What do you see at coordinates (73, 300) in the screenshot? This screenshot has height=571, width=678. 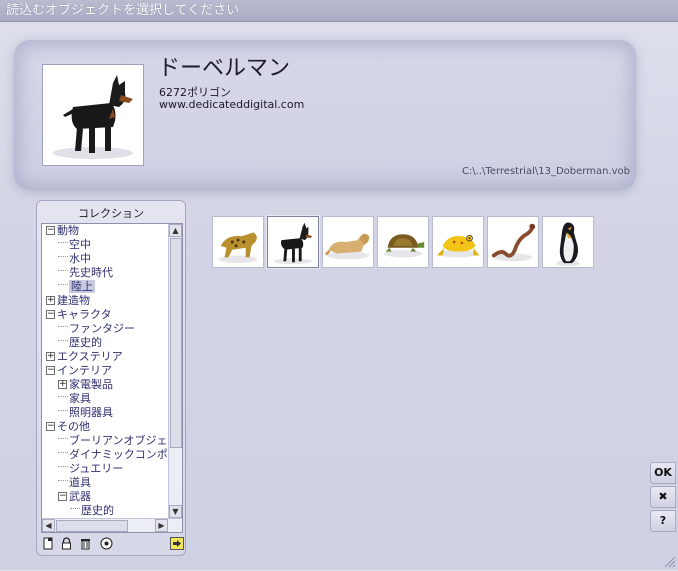 I see `tree-item-label: 建造物` at bounding box center [73, 300].